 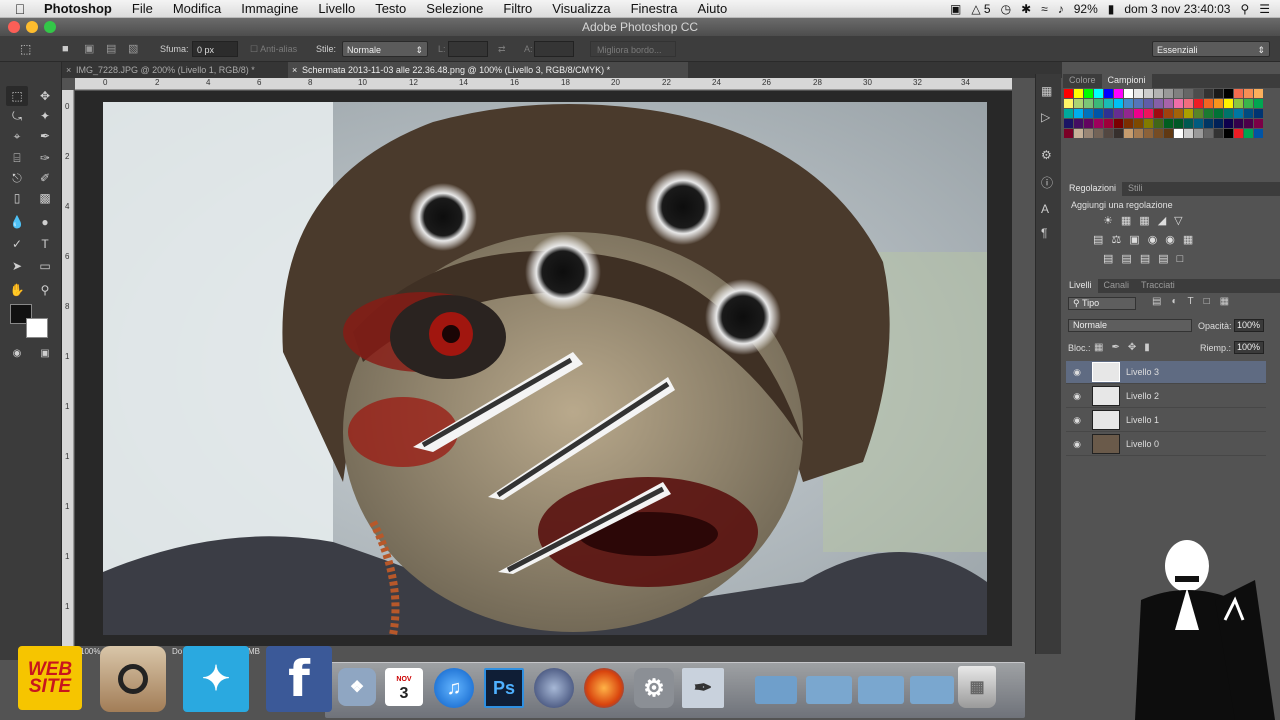 What do you see at coordinates (1093, 189) in the screenshot?
I see `tab-regolazioni: Regolazioni` at bounding box center [1093, 189].